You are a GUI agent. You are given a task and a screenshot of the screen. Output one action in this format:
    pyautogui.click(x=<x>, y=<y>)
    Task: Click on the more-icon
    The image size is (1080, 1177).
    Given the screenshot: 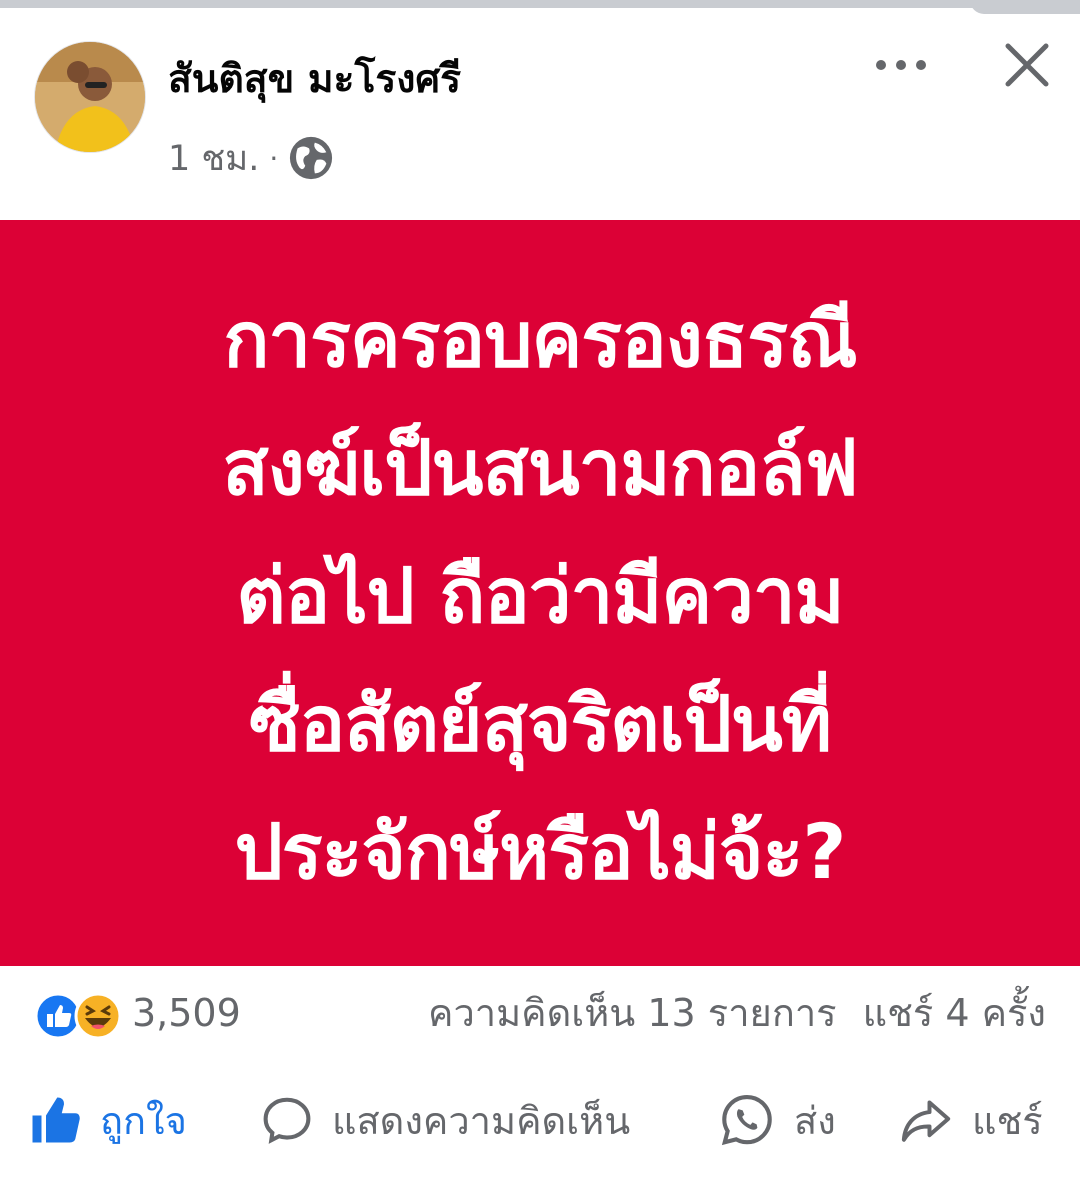 What is the action you would take?
    pyautogui.click(x=901, y=65)
    